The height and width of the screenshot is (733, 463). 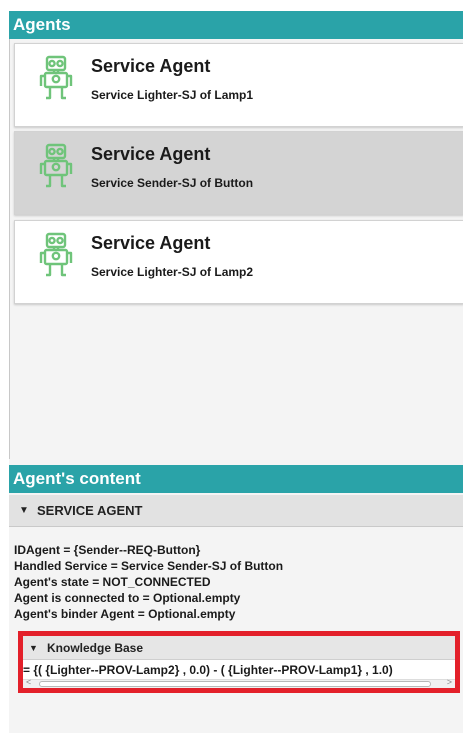 What do you see at coordinates (125, 614) in the screenshot?
I see `binder-agent-line: Agent's binder Agent = Optional.empty` at bounding box center [125, 614].